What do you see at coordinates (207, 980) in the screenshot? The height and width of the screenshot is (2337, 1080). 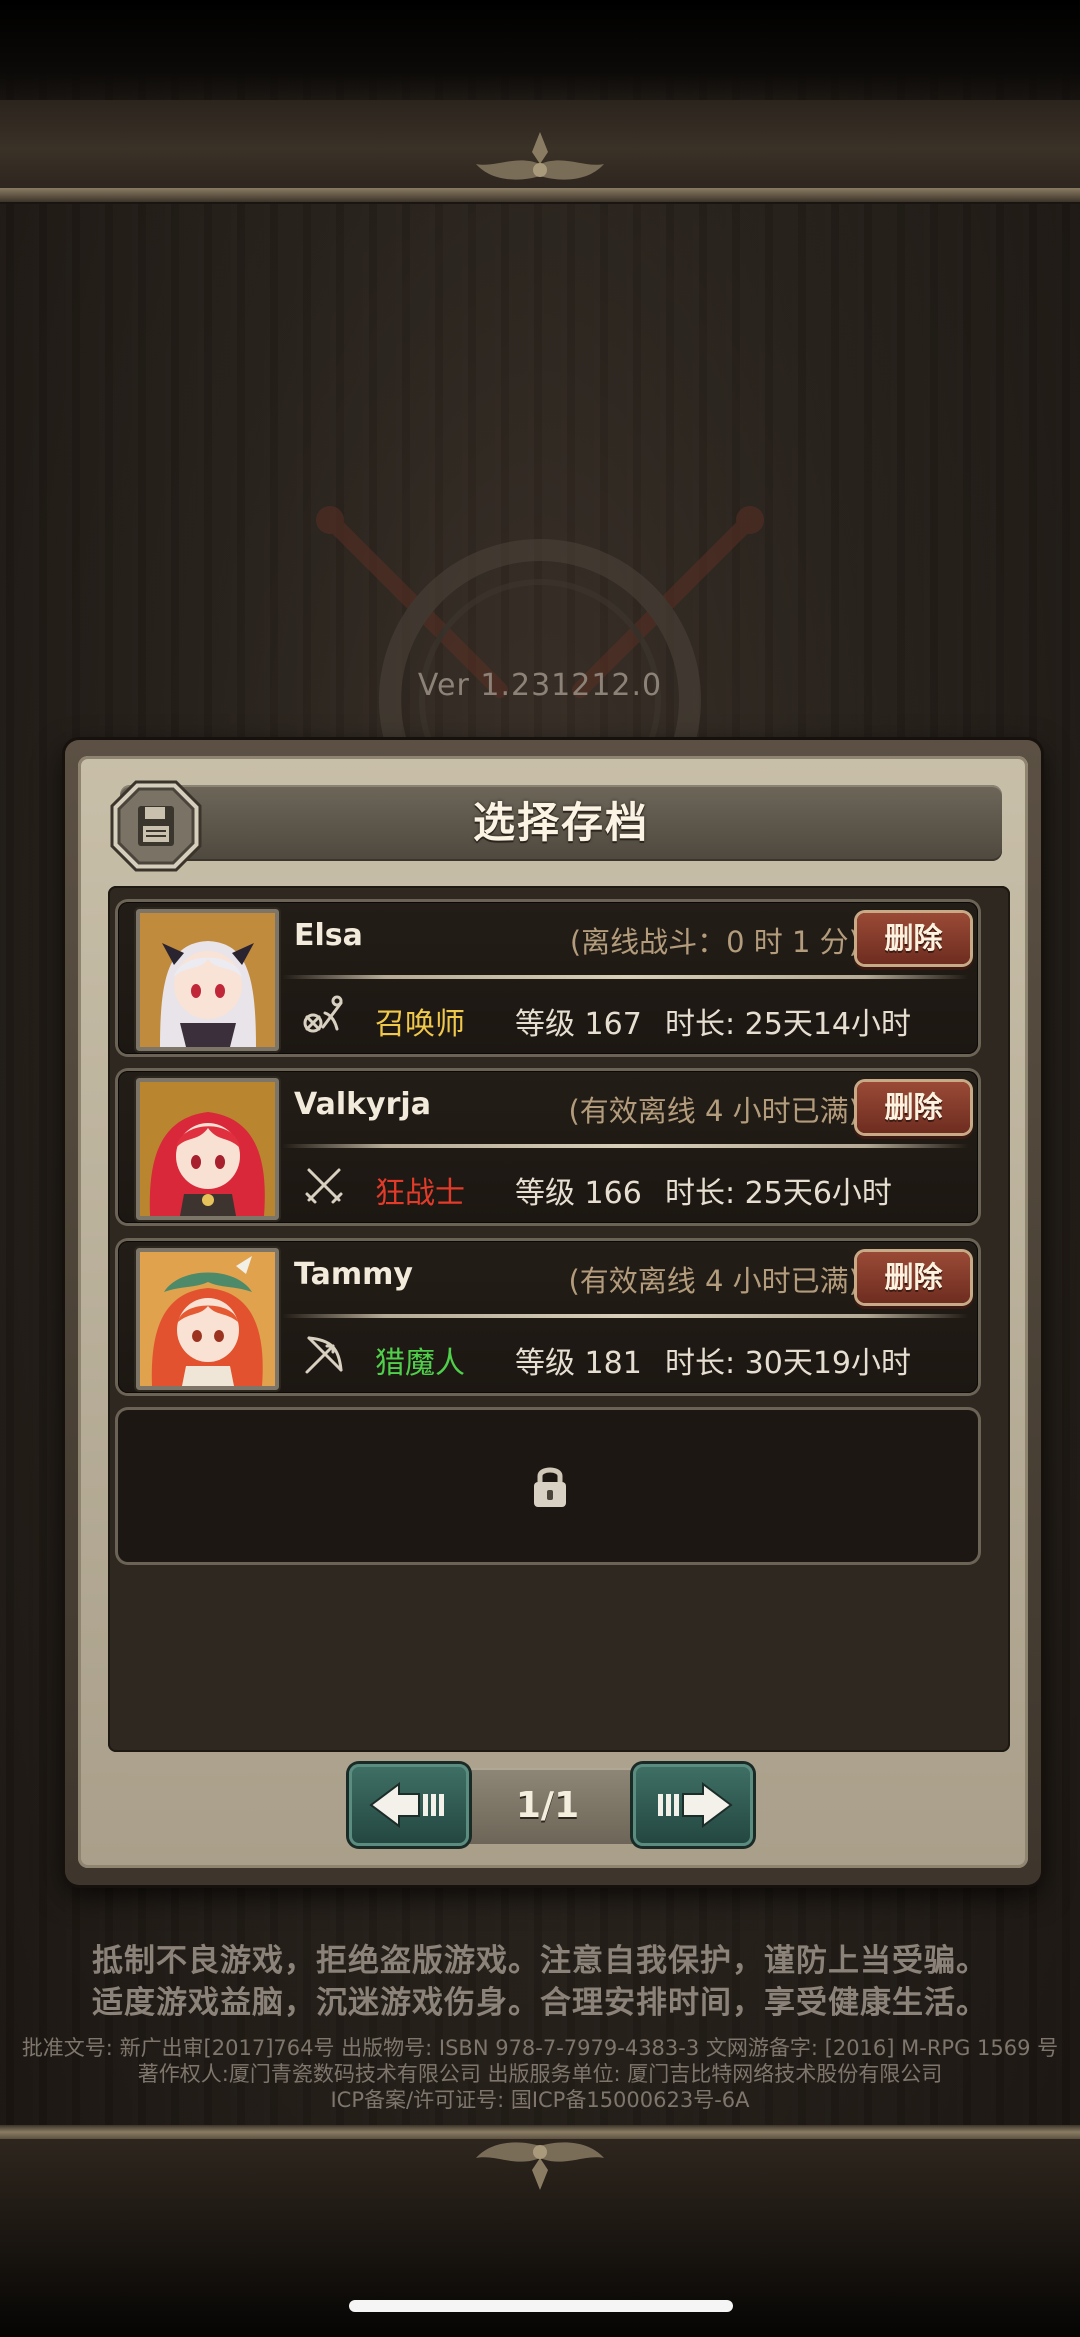 I see `elsa-portrait` at bounding box center [207, 980].